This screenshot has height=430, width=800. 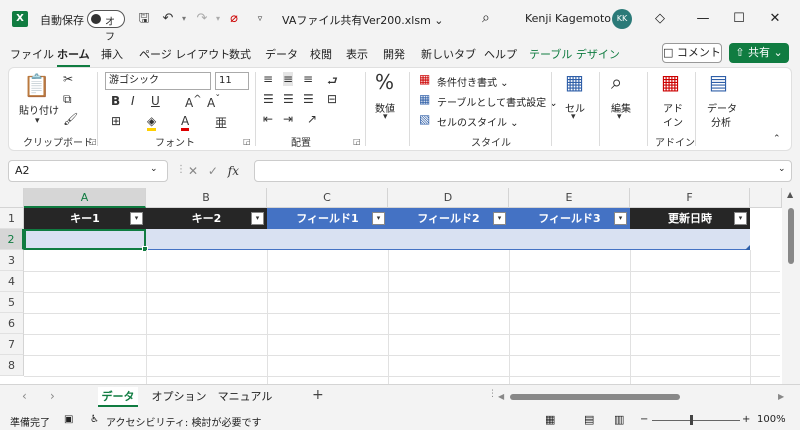 I want to click on horizontal-scroll-thumb, so click(x=595, y=397).